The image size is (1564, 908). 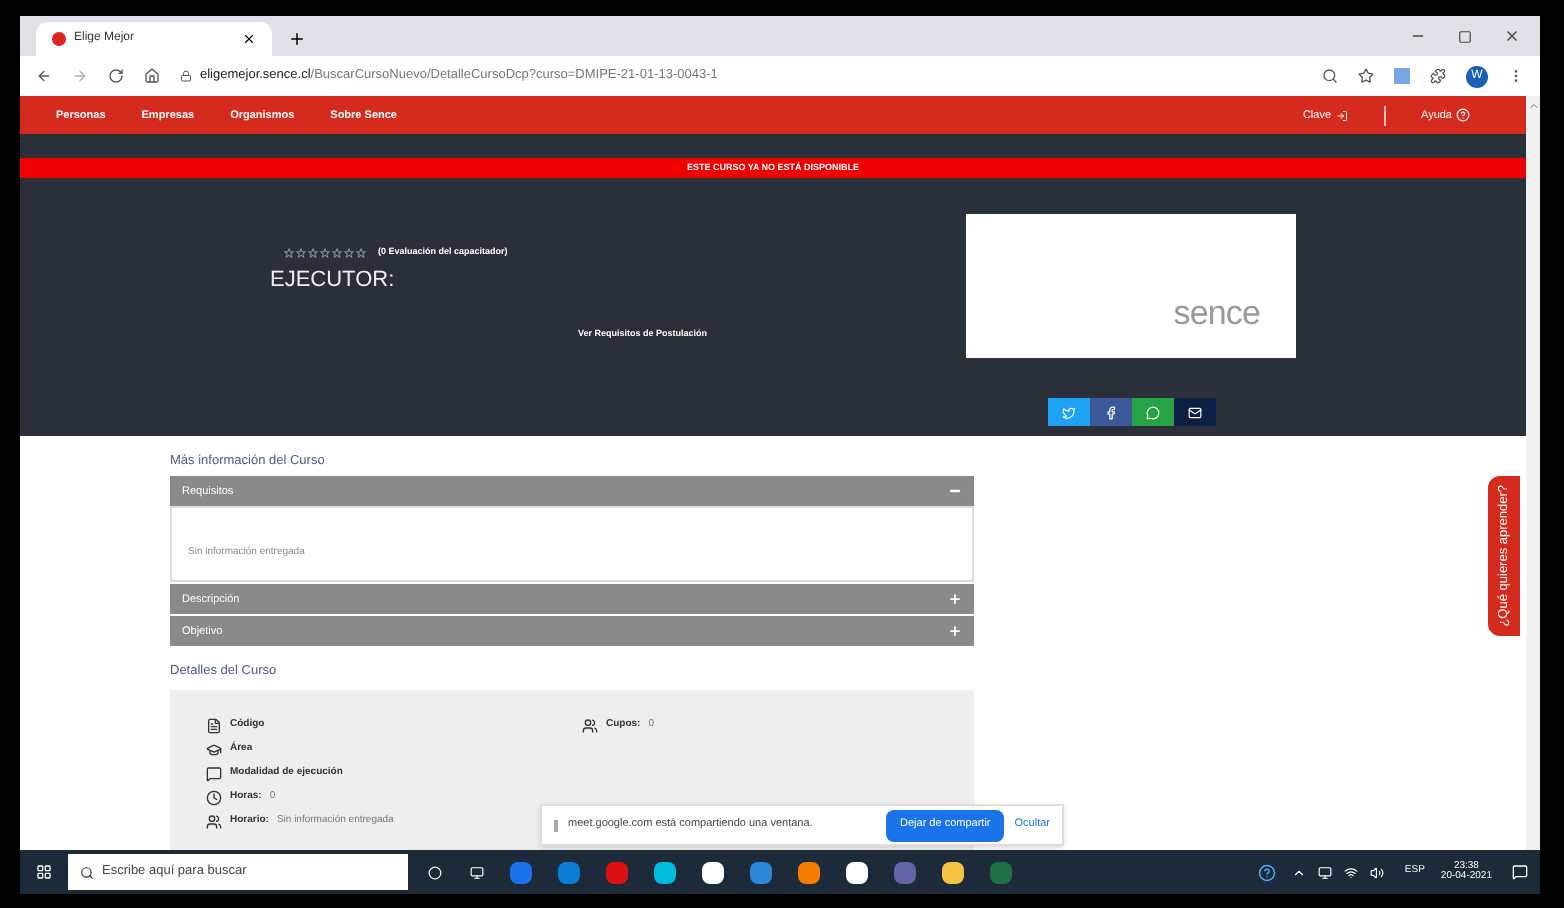 What do you see at coordinates (214, 726) in the screenshot?
I see `document-icon` at bounding box center [214, 726].